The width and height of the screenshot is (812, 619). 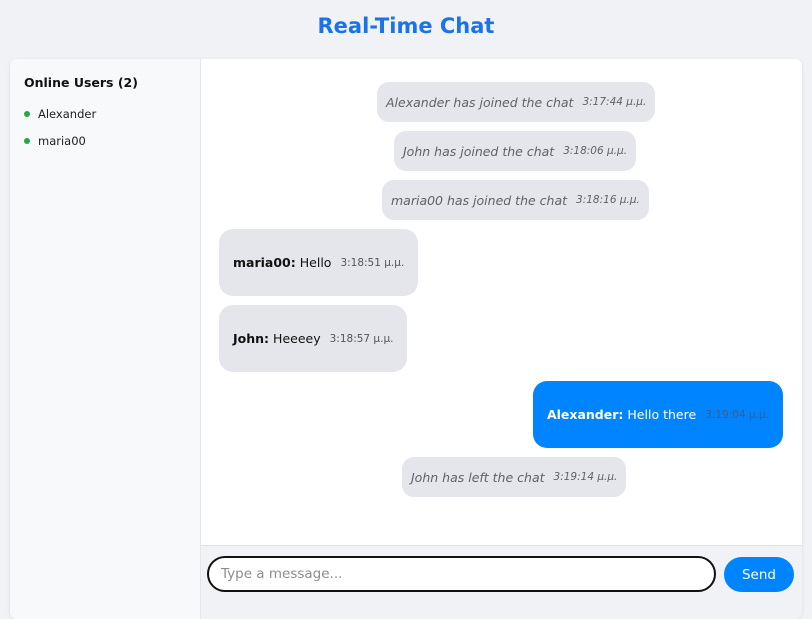 What do you see at coordinates (251, 338) in the screenshot?
I see `message-sender: John:` at bounding box center [251, 338].